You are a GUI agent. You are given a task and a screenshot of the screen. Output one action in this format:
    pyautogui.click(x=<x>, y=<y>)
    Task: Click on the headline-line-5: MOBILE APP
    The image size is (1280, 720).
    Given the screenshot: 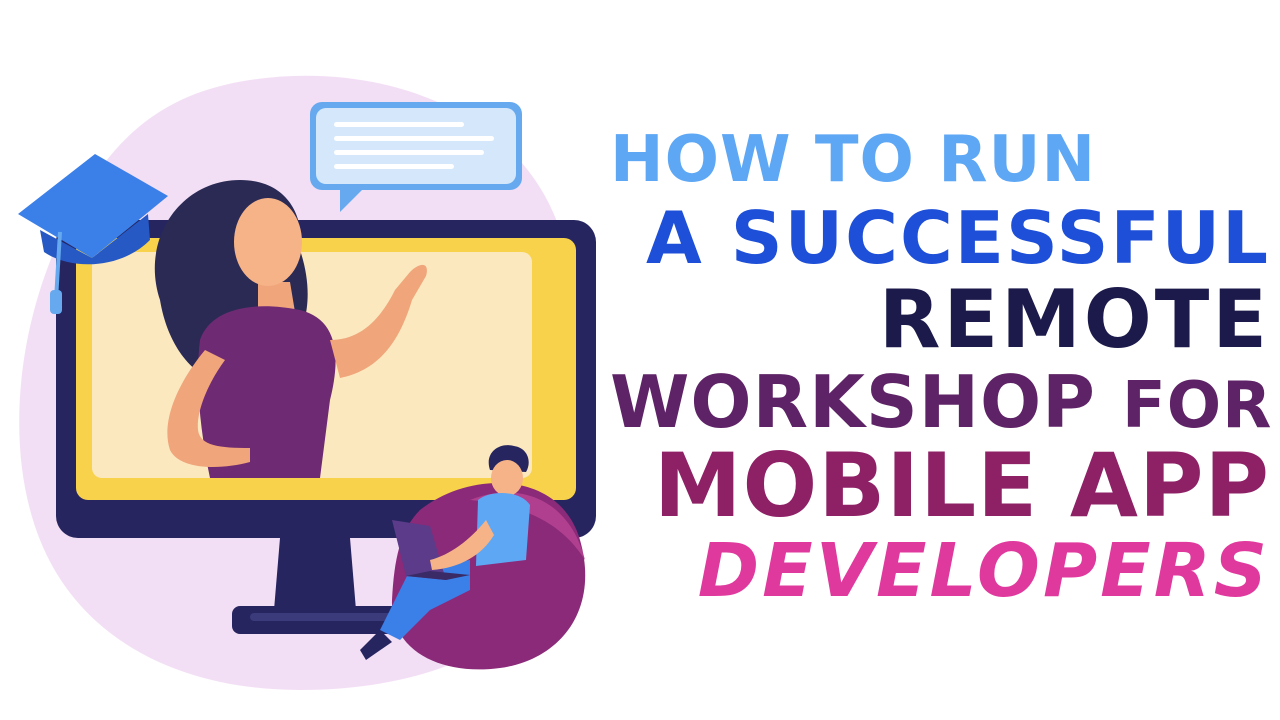 What is the action you would take?
    pyautogui.click(x=961, y=485)
    